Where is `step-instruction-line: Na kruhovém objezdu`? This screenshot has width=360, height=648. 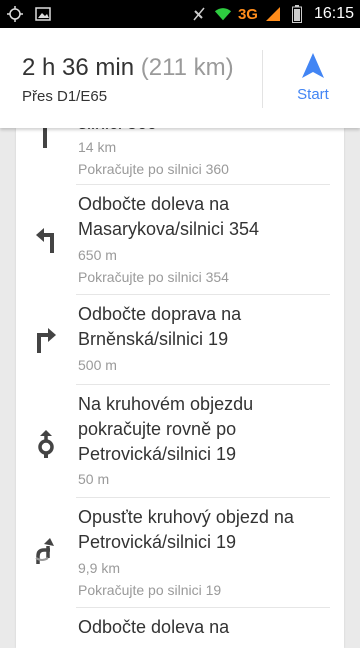 step-instruction-line: Na kruhovém objezdu is located at coordinates (166, 404).